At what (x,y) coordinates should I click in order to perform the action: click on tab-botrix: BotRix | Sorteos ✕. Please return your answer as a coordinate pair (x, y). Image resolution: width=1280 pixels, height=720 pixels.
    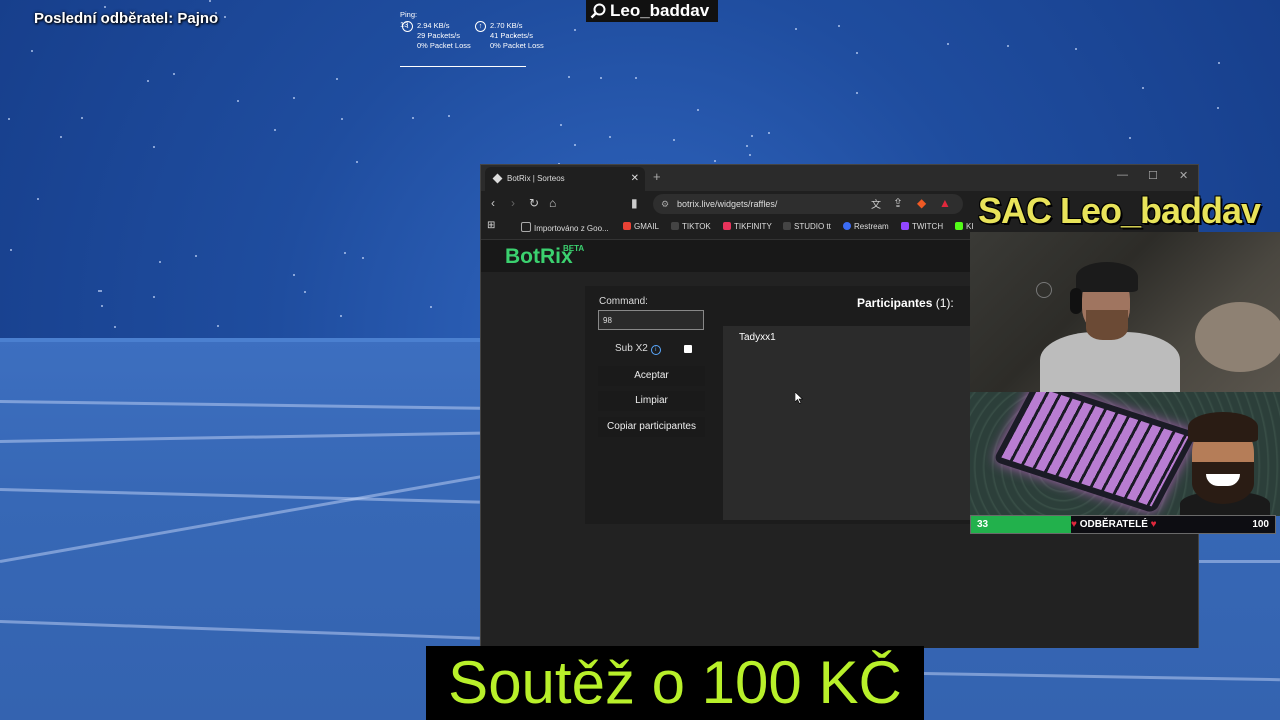
    Looking at the image, I should click on (565, 179).